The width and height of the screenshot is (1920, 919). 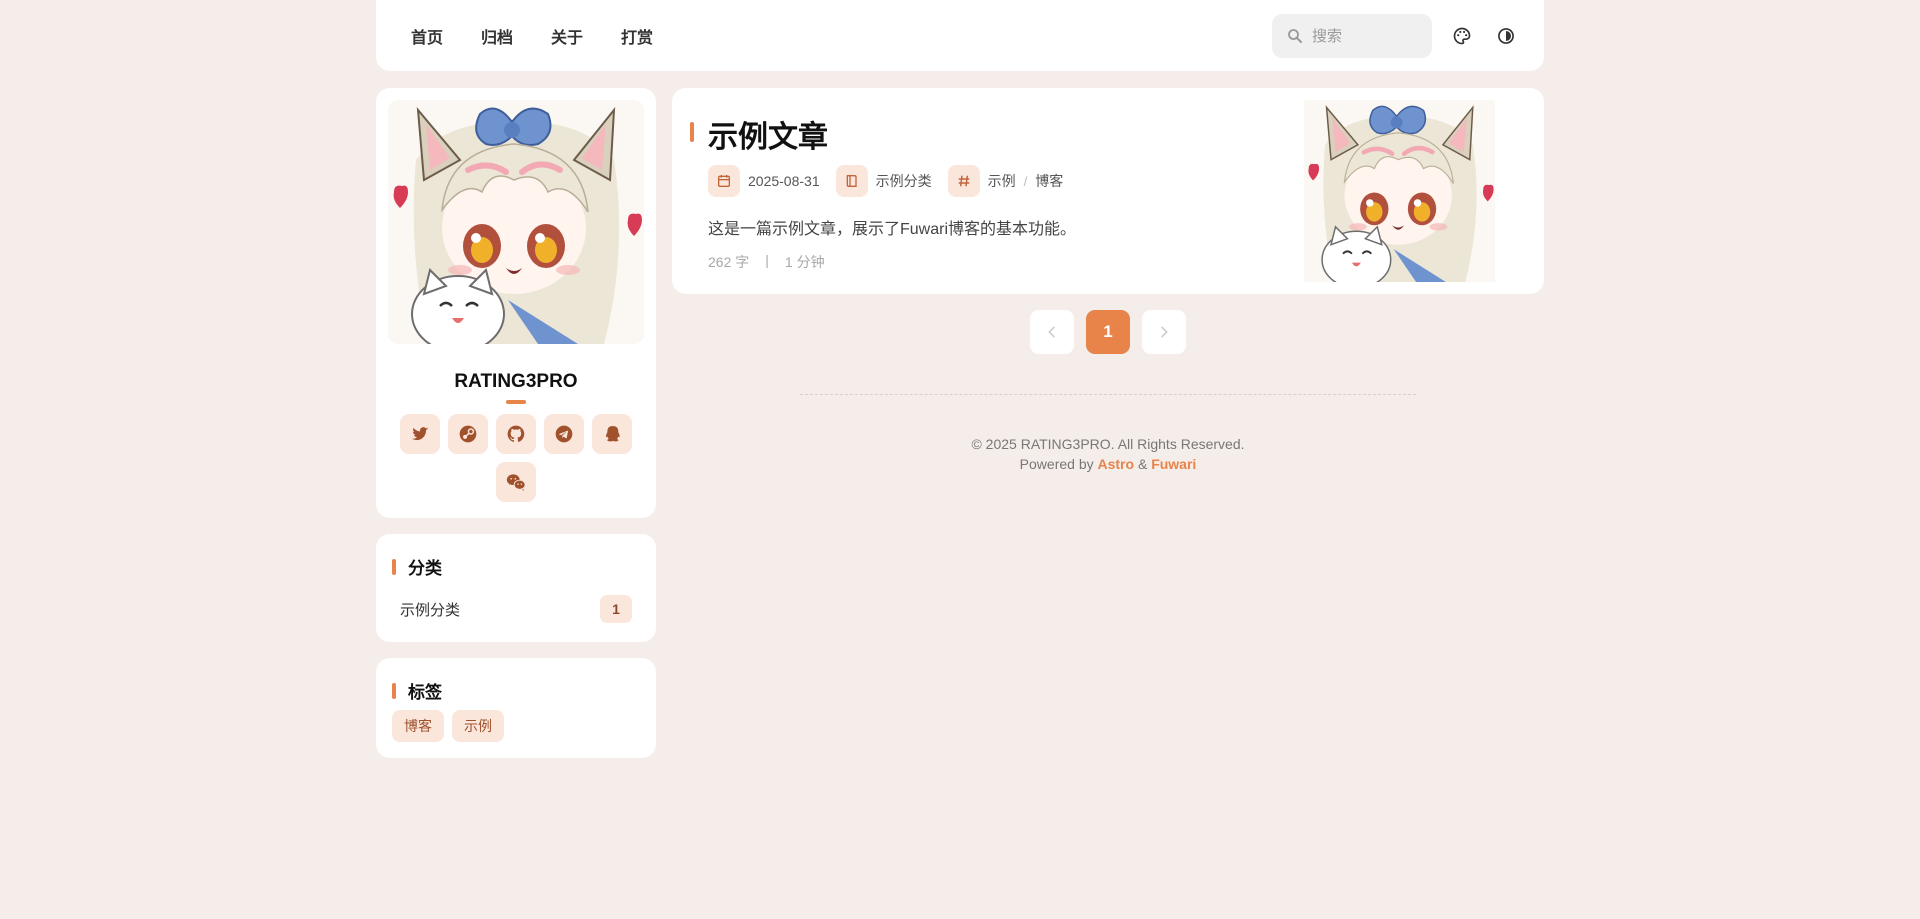 I want to click on theme-toggle-button, so click(x=1506, y=36).